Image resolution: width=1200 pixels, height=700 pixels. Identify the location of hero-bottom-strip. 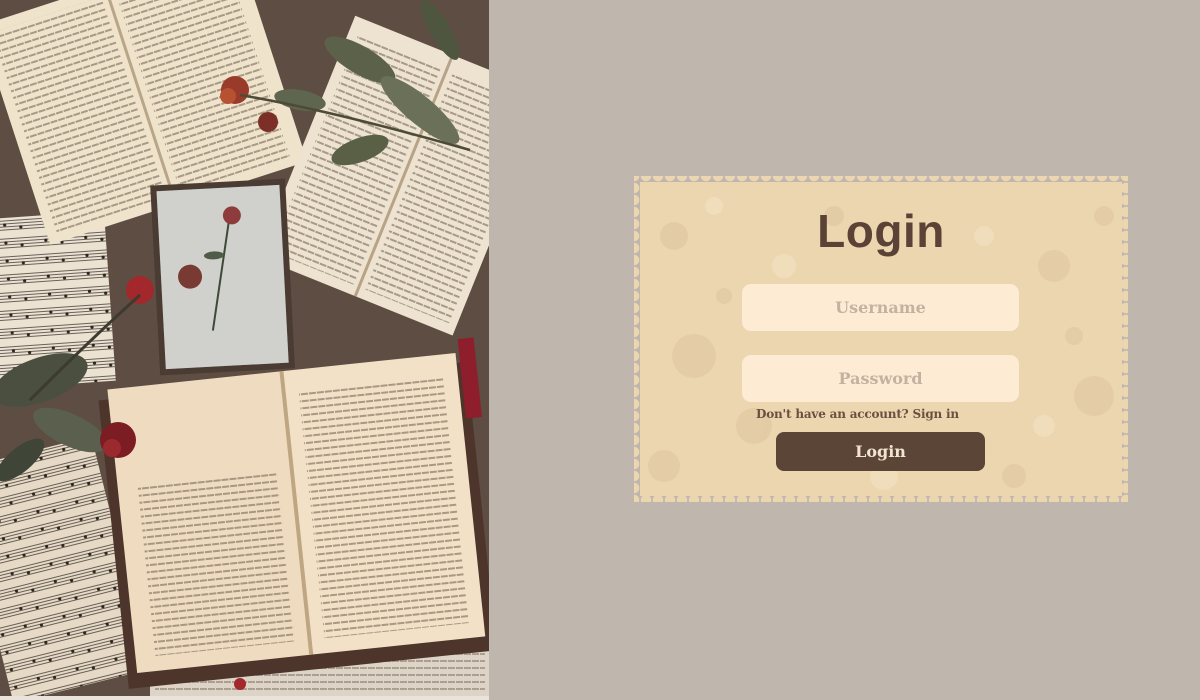
(244, 698).